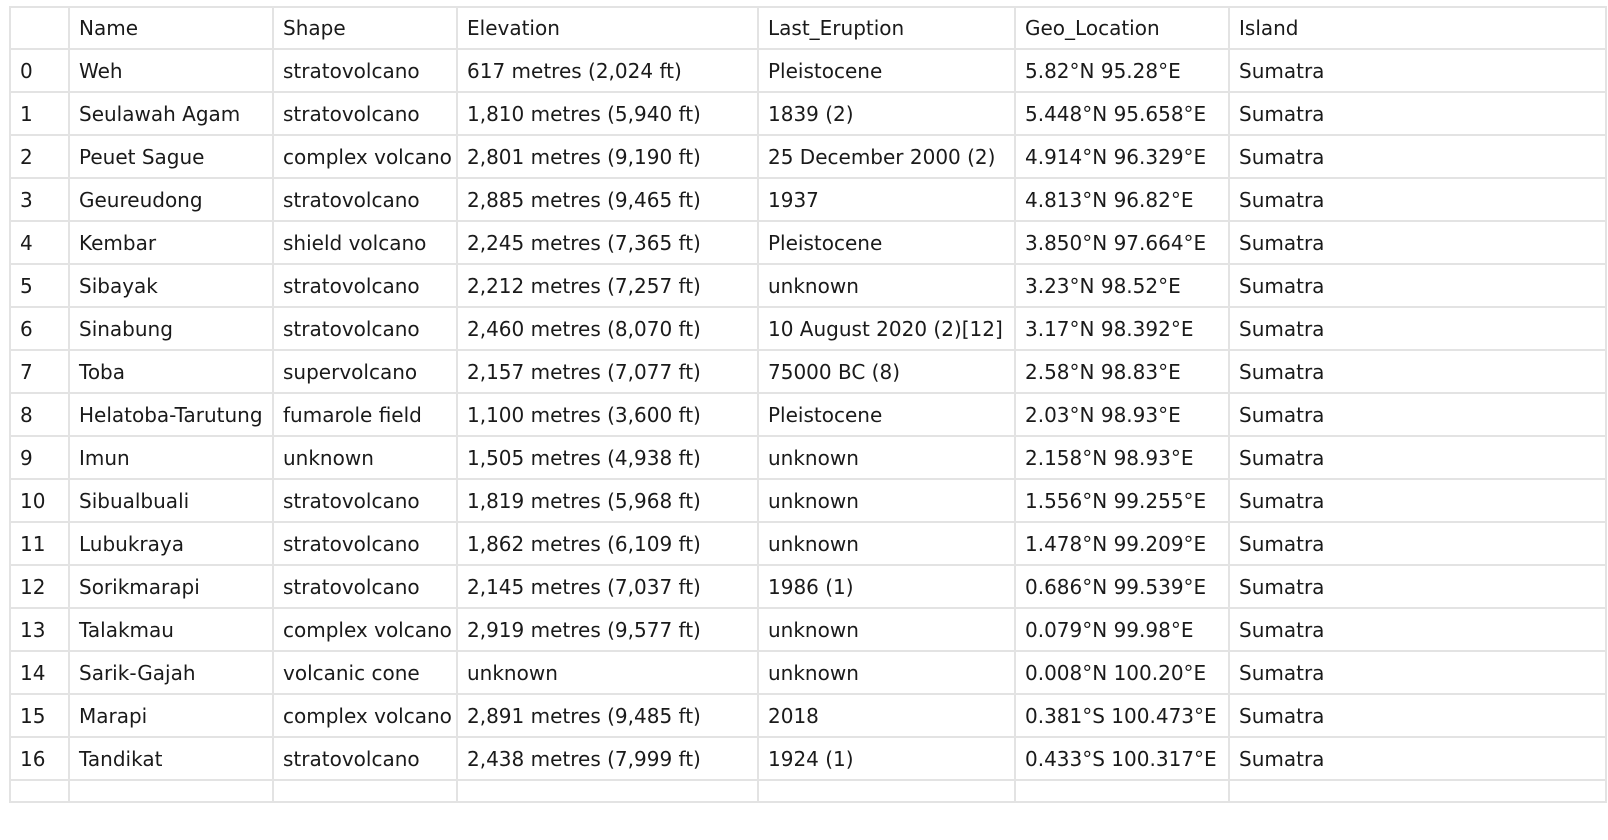  I want to click on cell-geo-location: 5.448°N 95.658°E, so click(1122, 113).